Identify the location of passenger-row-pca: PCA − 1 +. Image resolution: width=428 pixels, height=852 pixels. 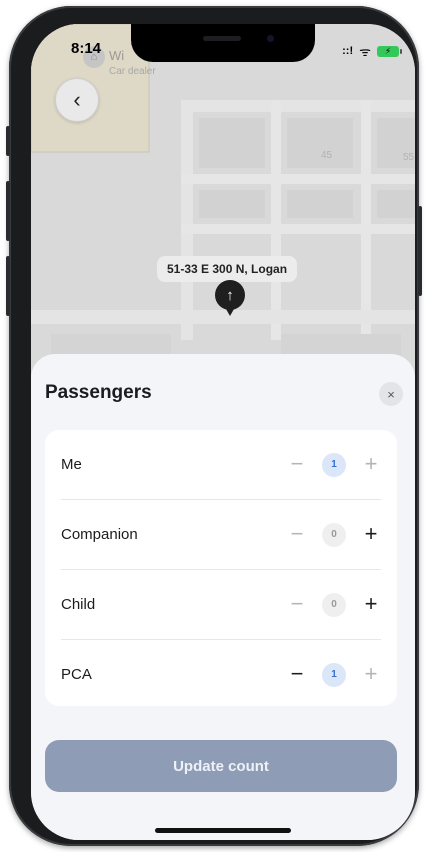
(221, 675).